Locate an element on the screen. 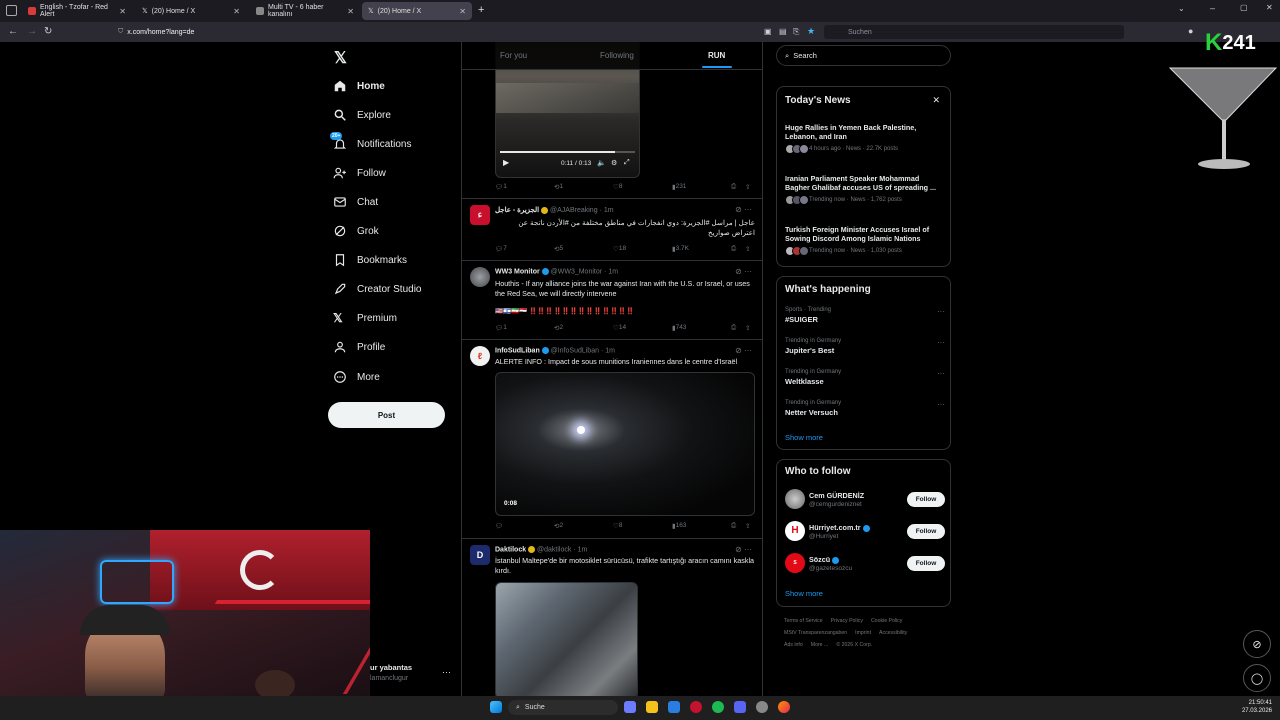 This screenshot has height=720, width=1280. reload-icon: ↻ is located at coordinates (48, 31).